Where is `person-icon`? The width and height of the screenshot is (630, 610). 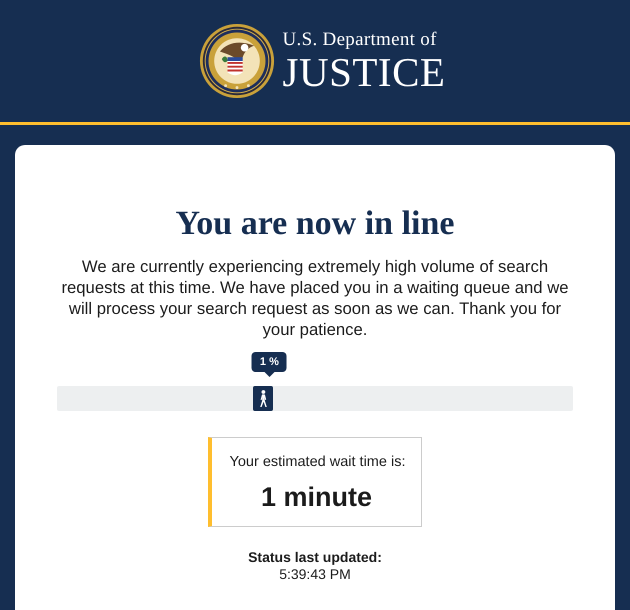 person-icon is located at coordinates (263, 398).